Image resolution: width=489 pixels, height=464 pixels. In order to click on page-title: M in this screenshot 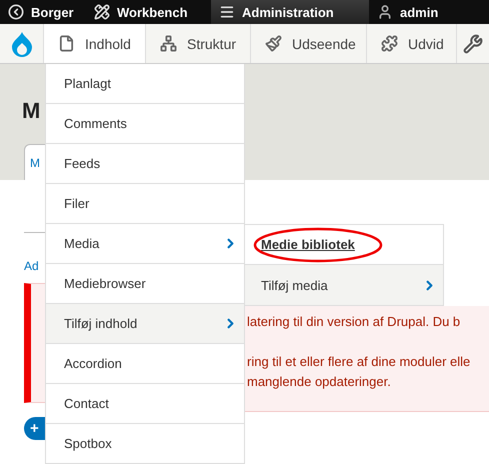, I will do `click(31, 110)`.